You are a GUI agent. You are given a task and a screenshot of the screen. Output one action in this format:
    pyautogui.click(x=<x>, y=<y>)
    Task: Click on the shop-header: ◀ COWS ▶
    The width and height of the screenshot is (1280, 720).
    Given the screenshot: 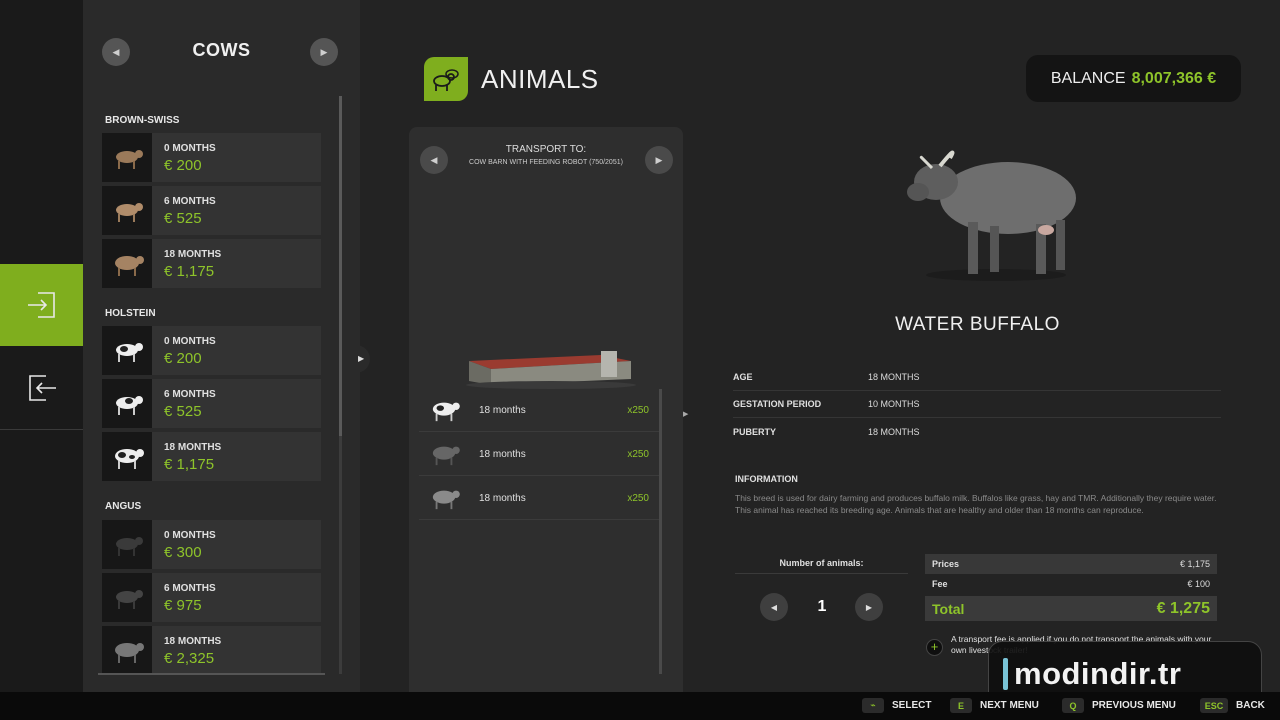 What is the action you would take?
    pyautogui.click(x=221, y=51)
    